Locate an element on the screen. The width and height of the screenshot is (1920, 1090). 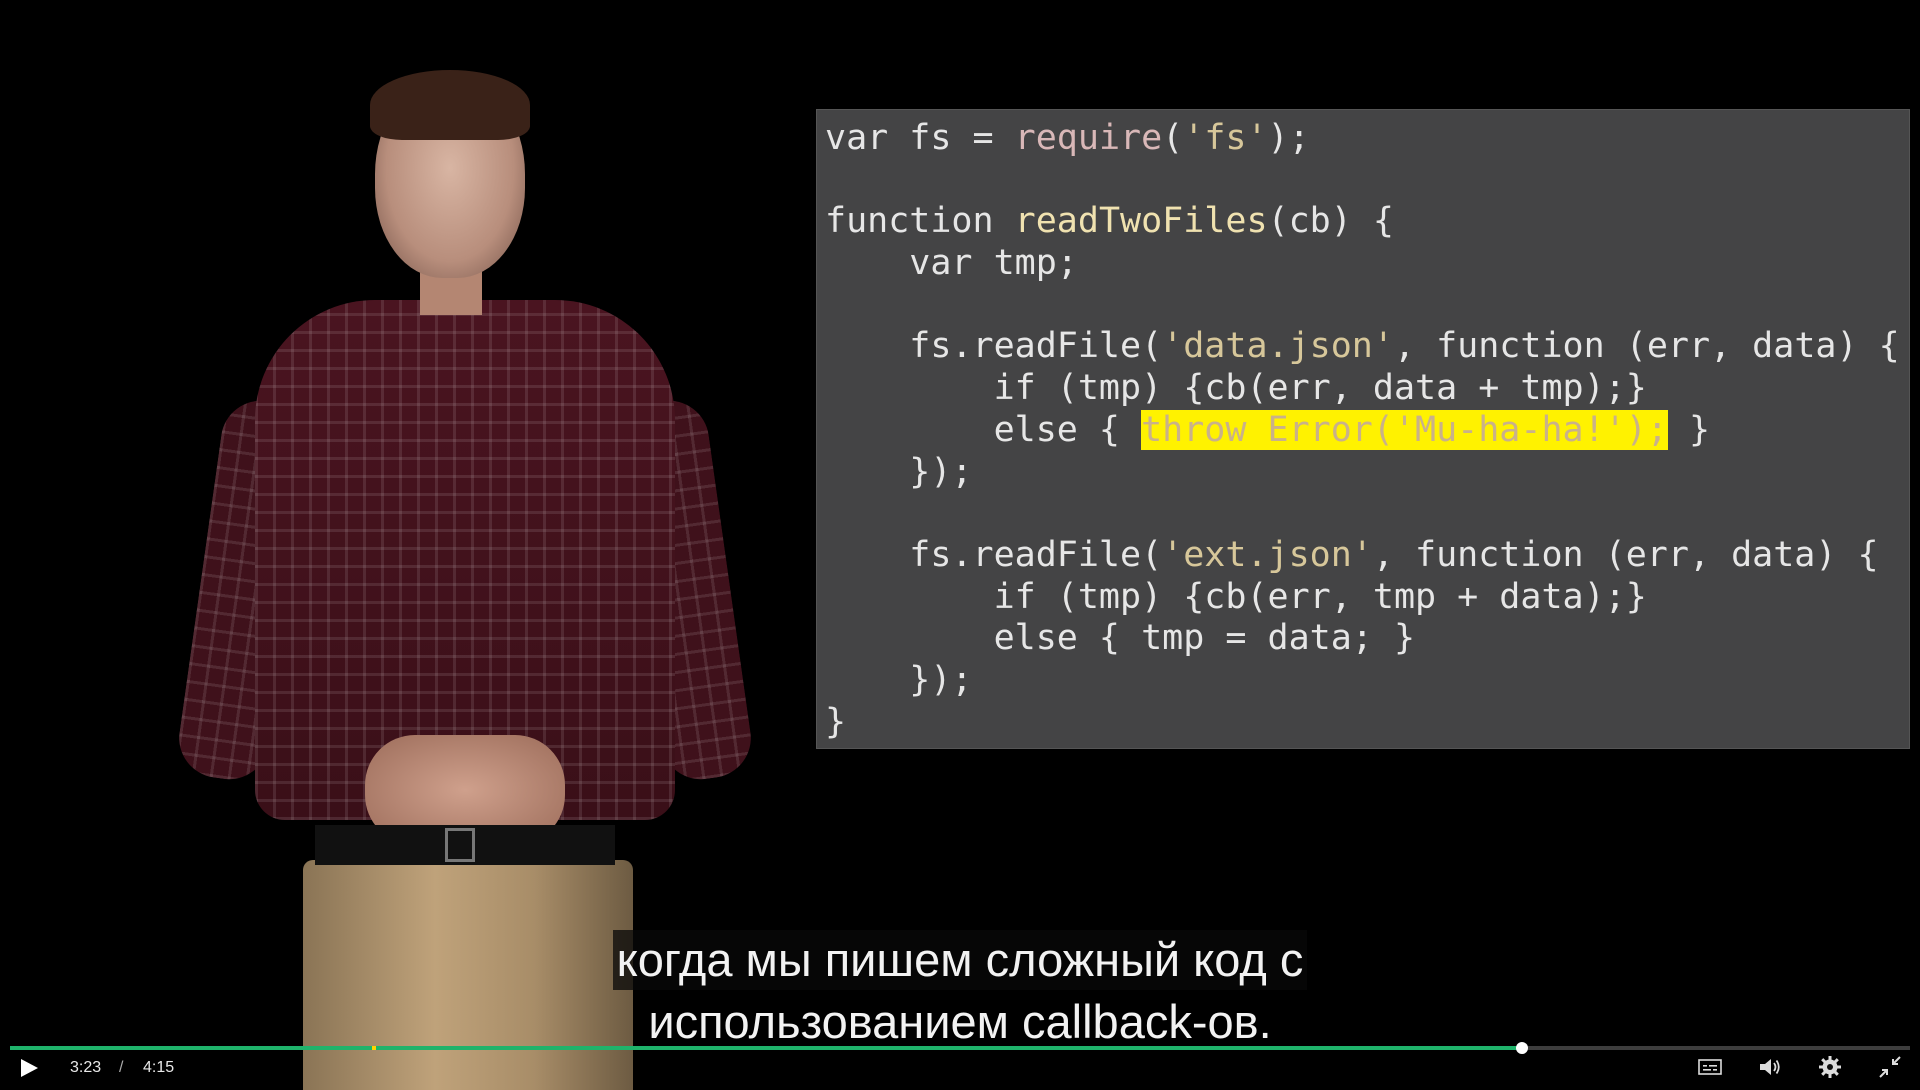
code-token: var tmp; is located at coordinates (951, 263).